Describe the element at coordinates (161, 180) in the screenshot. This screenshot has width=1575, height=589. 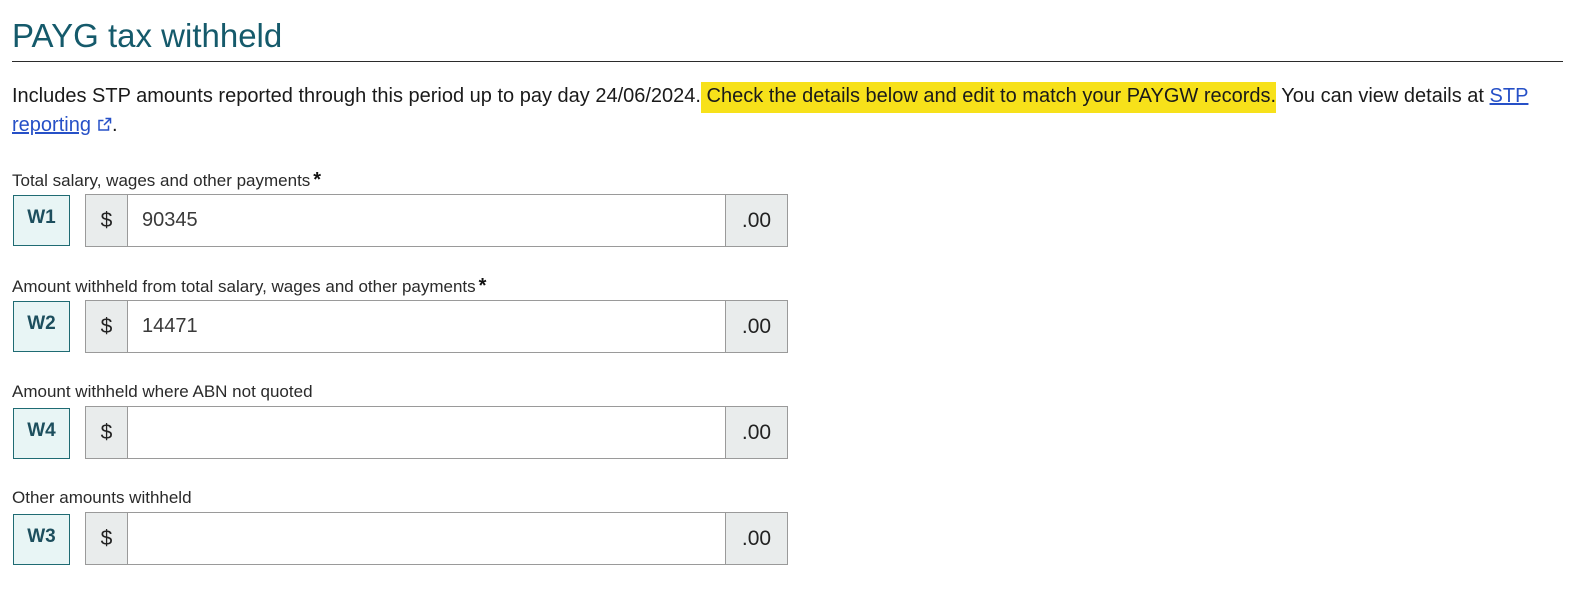
I see `w1-label-text: Total salary, wages and other payments` at that location.